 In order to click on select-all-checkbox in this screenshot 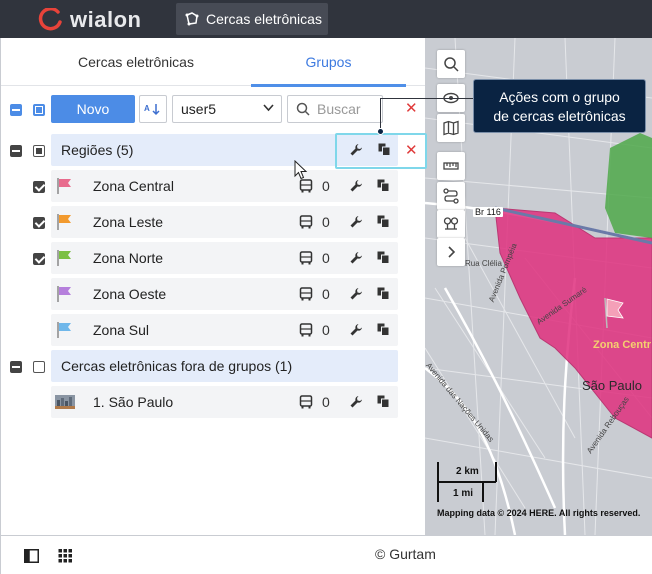, I will do `click(39, 110)`.